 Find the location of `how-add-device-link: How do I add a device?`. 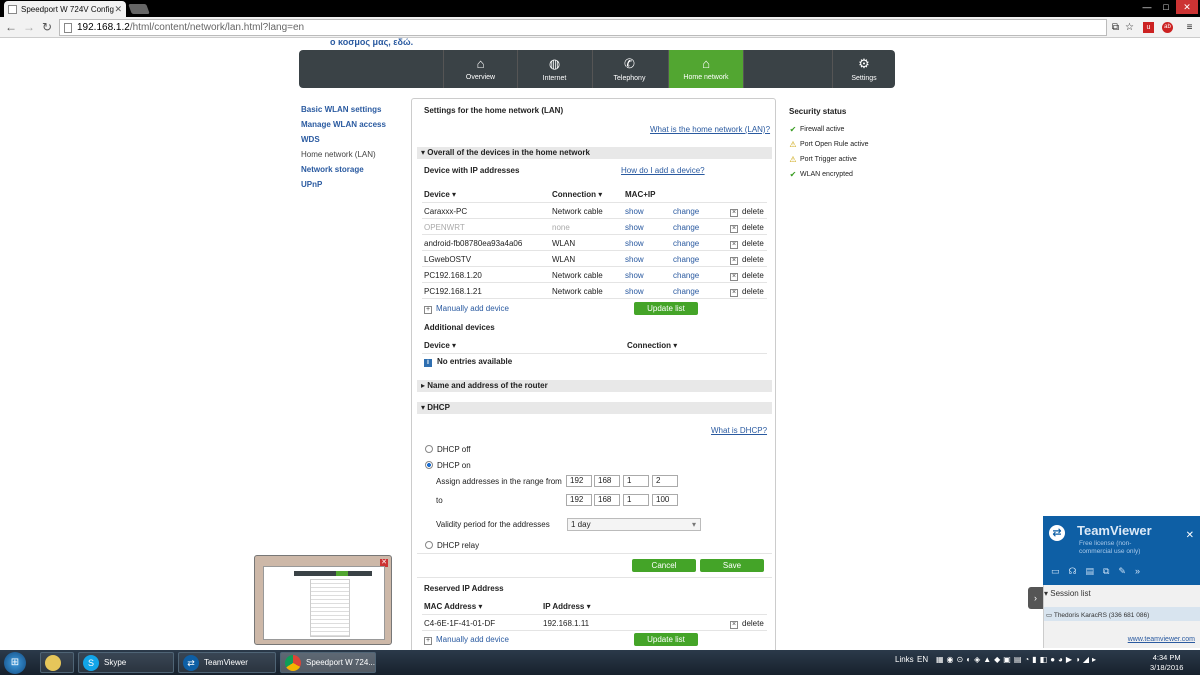

how-add-device-link: How do I add a device? is located at coordinates (663, 170).